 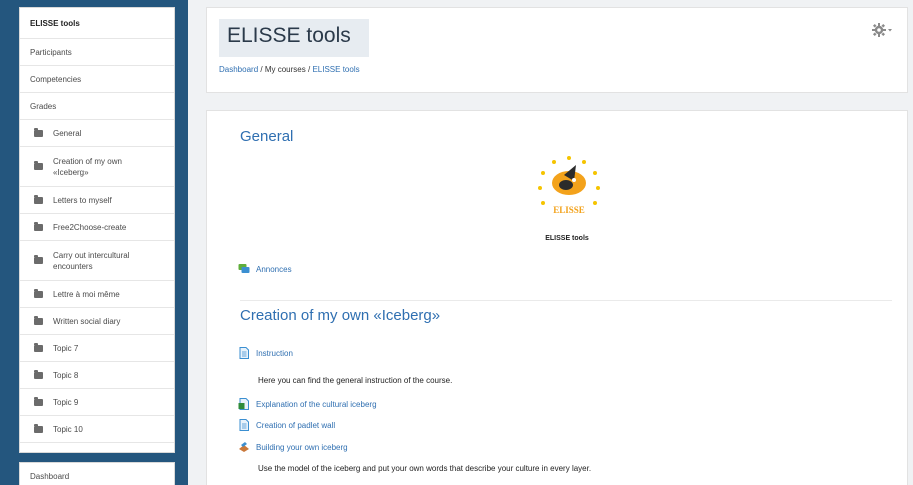 What do you see at coordinates (97, 106) in the screenshot?
I see `nav-grades: Grades` at bounding box center [97, 106].